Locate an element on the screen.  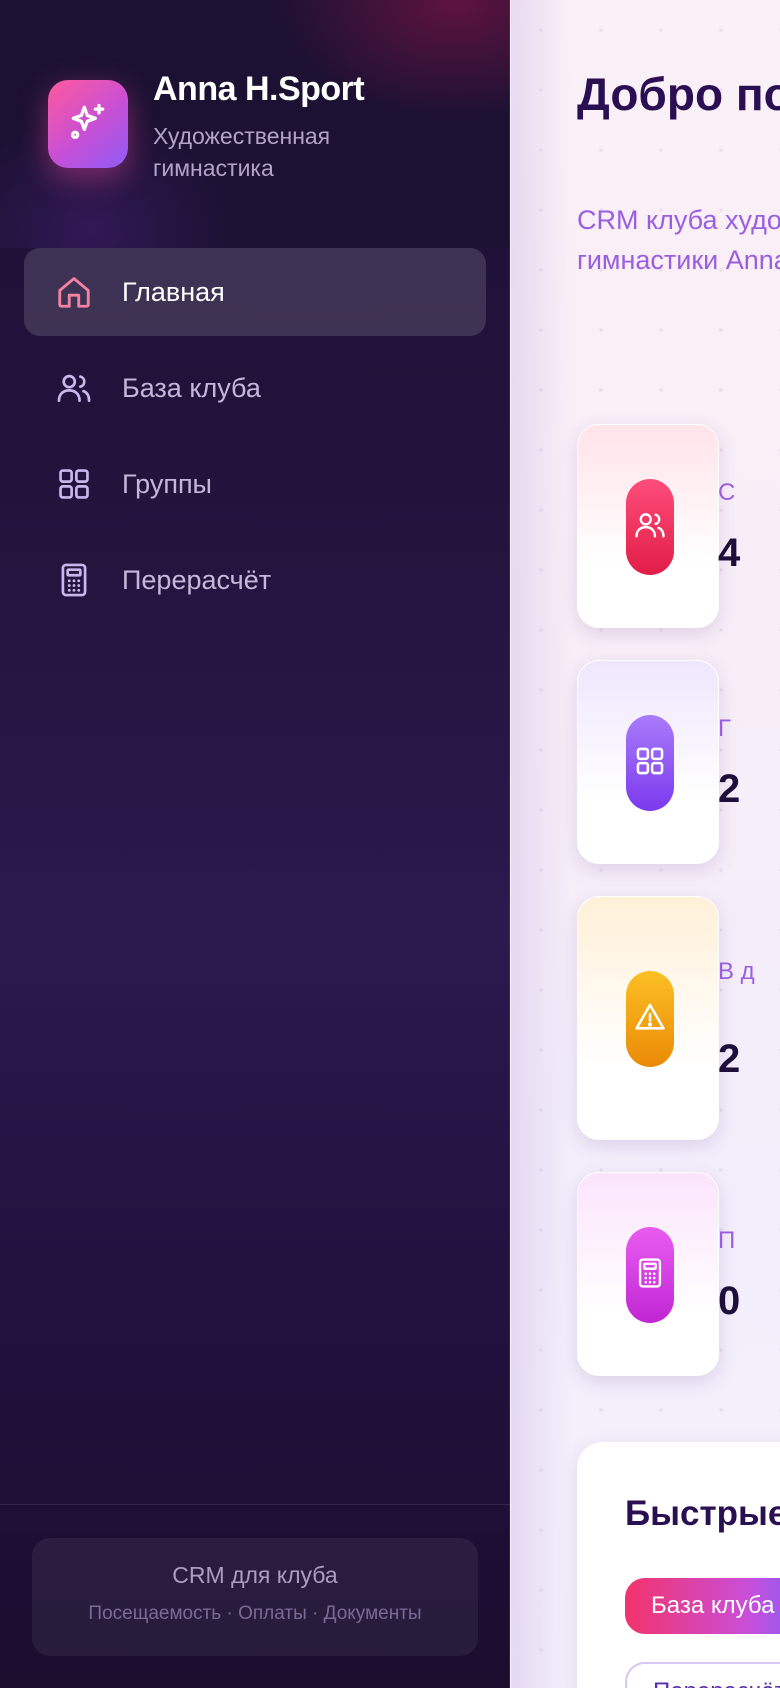
sidebar-item-groups: Группы is located at coordinates (255, 484).